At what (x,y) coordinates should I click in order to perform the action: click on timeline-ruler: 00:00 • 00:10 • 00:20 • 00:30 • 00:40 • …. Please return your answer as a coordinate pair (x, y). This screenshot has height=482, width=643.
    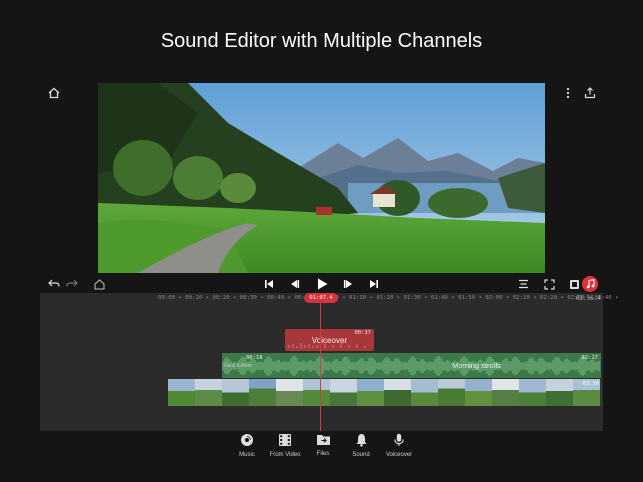
    Looking at the image, I should click on (388, 298).